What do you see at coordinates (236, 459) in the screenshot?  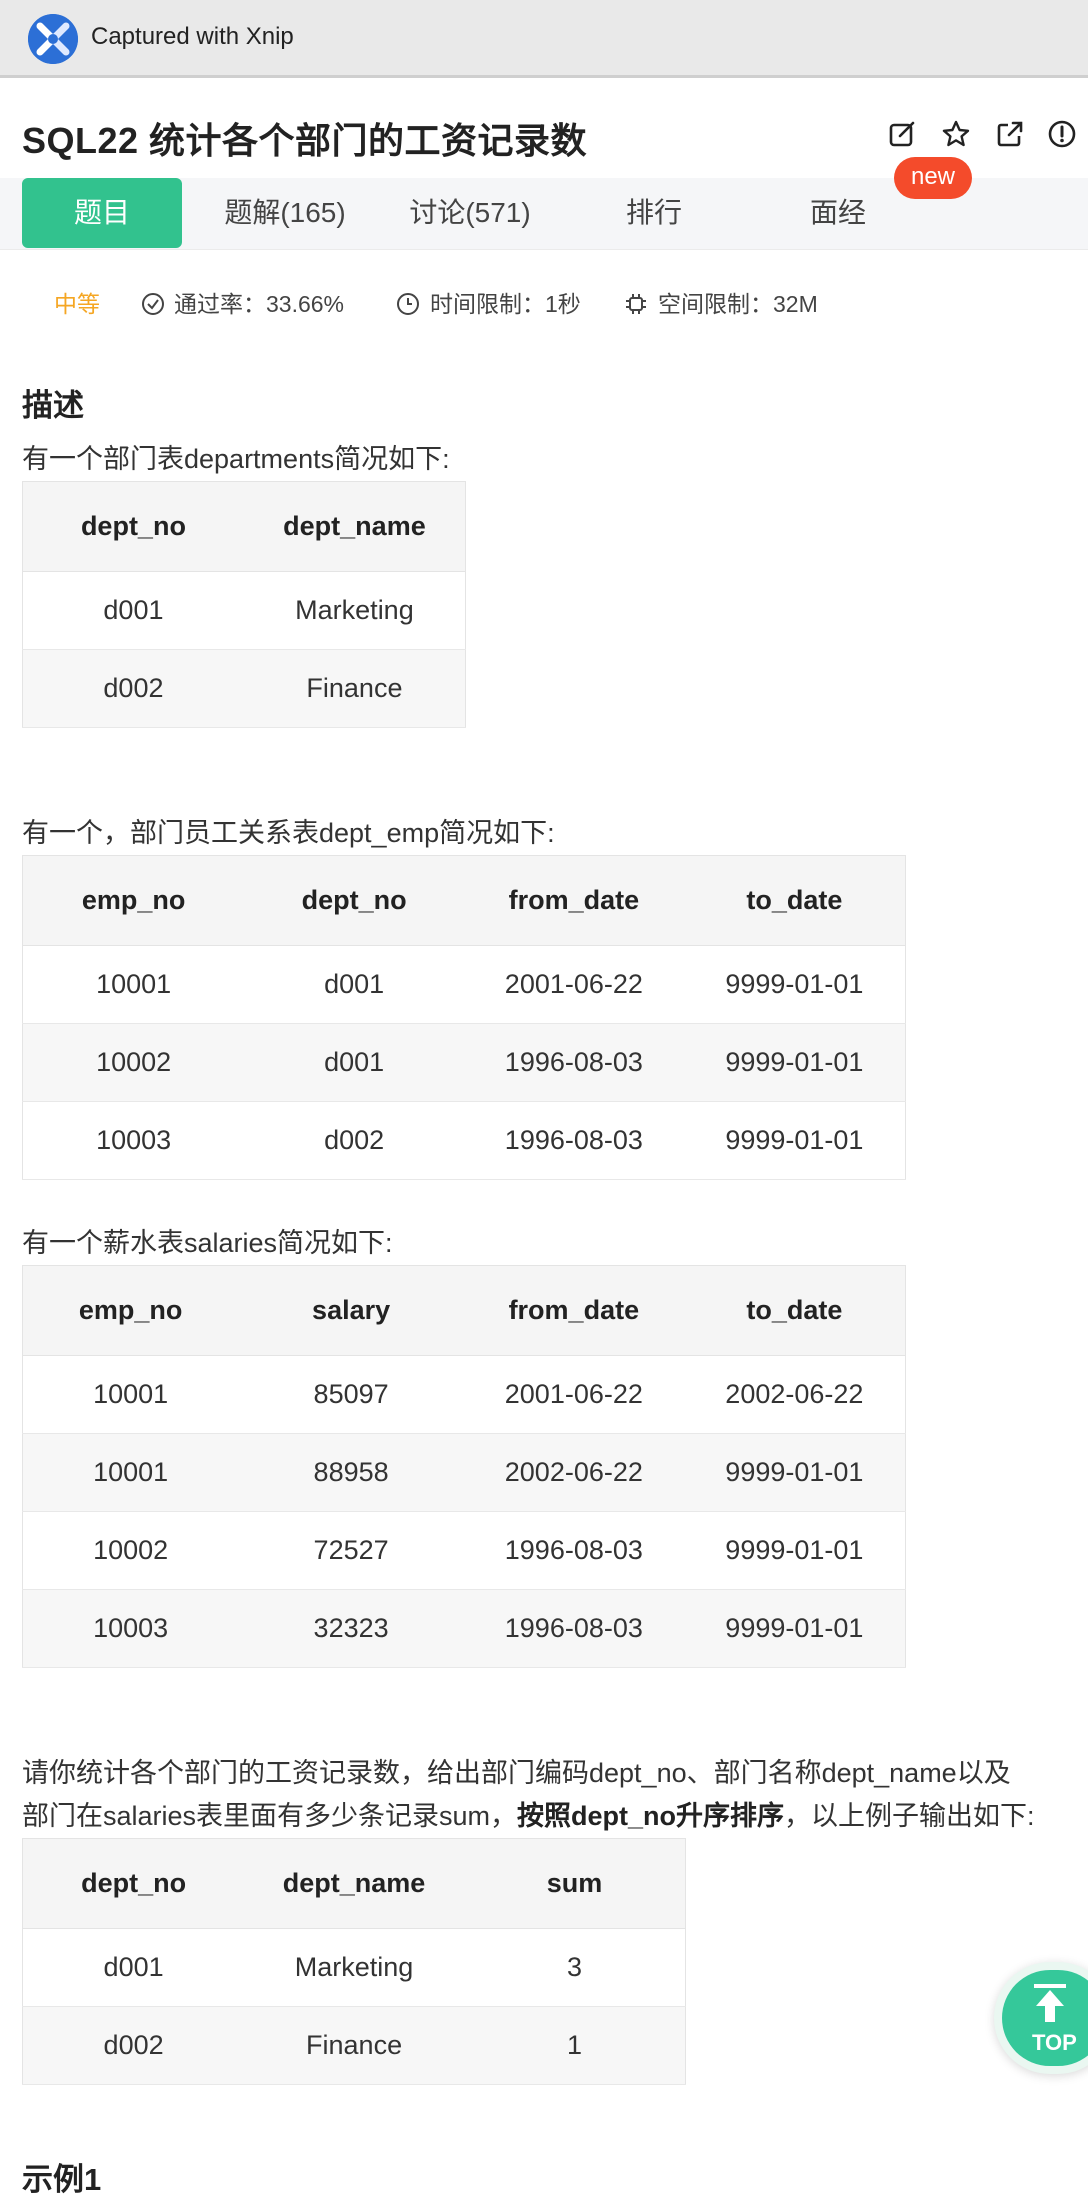 I see `intro-departments: 有一个部门表departments简况如下:` at bounding box center [236, 459].